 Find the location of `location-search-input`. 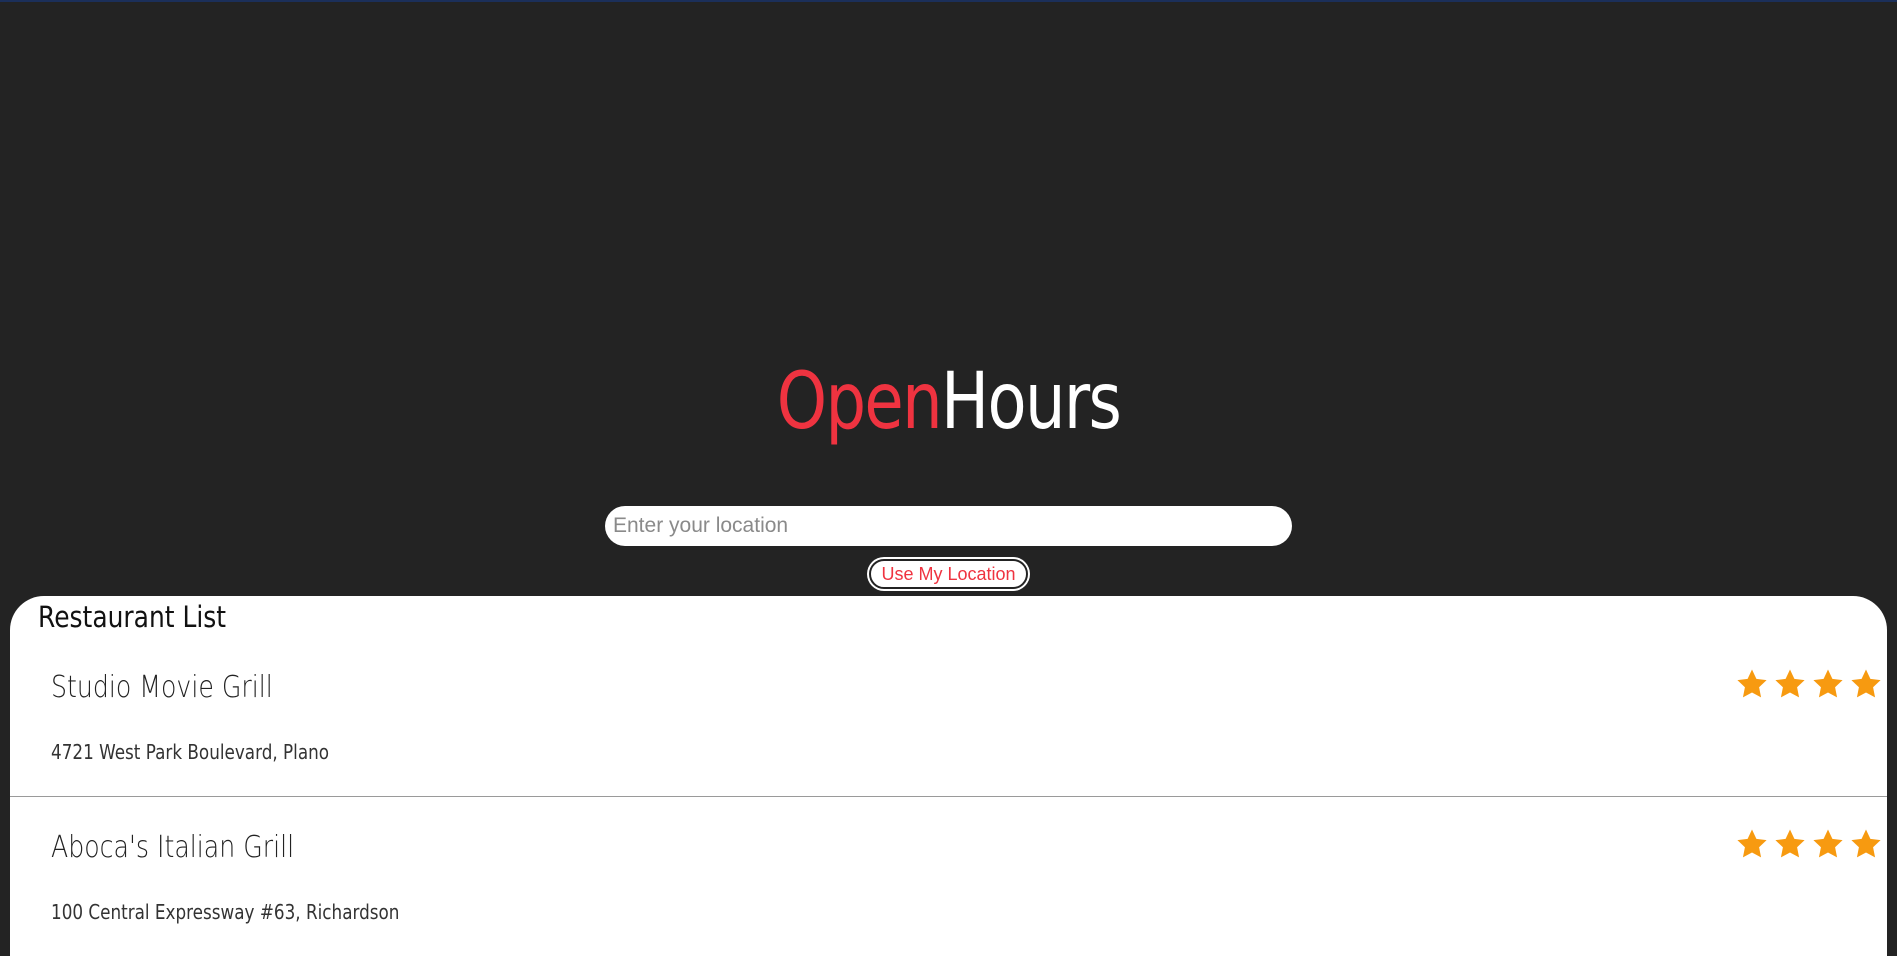

location-search-input is located at coordinates (948, 526).